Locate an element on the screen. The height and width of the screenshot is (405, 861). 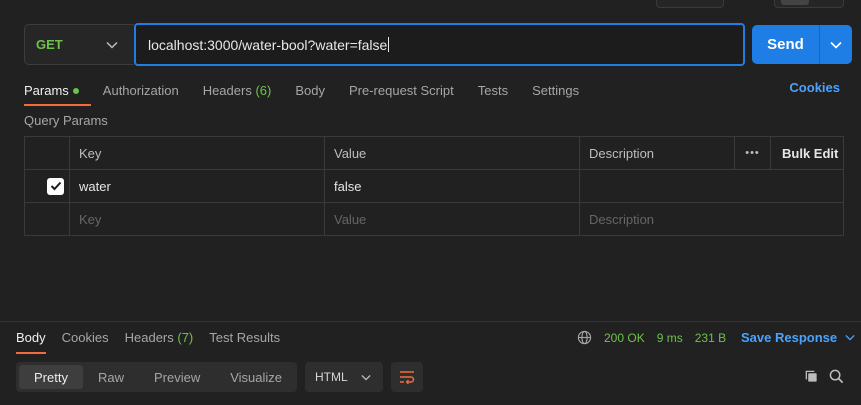
format-label: HTML is located at coordinates (331, 377).